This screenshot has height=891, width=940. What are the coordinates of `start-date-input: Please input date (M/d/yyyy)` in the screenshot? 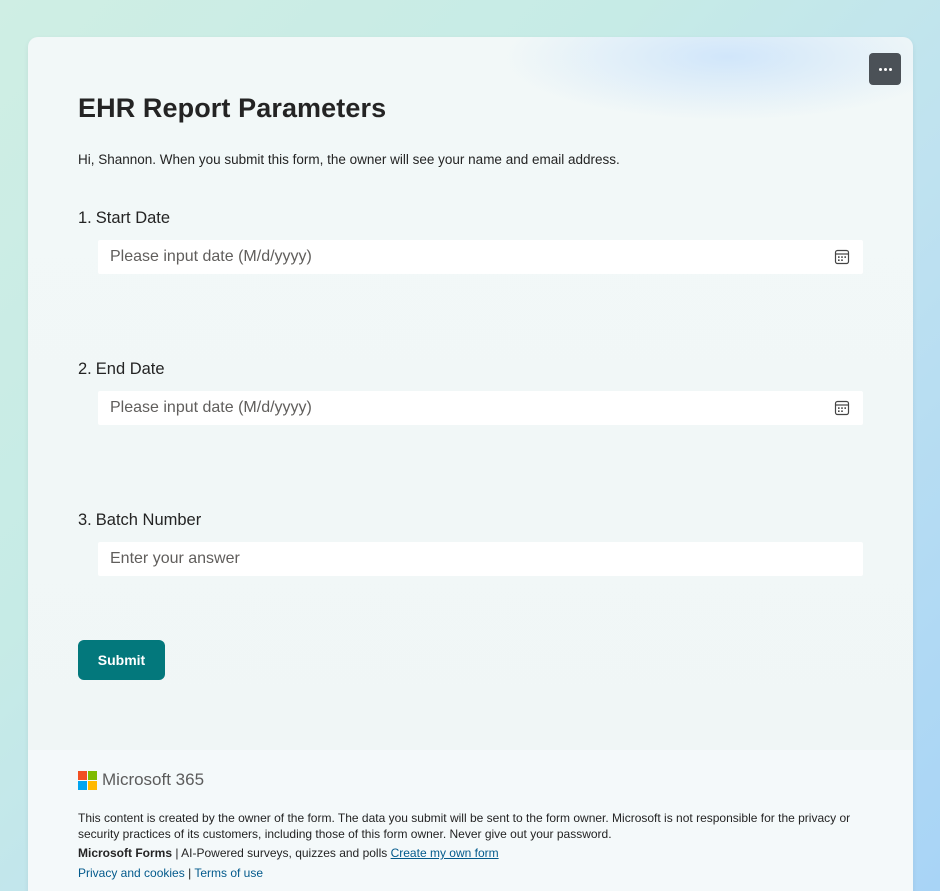 It's located at (480, 257).